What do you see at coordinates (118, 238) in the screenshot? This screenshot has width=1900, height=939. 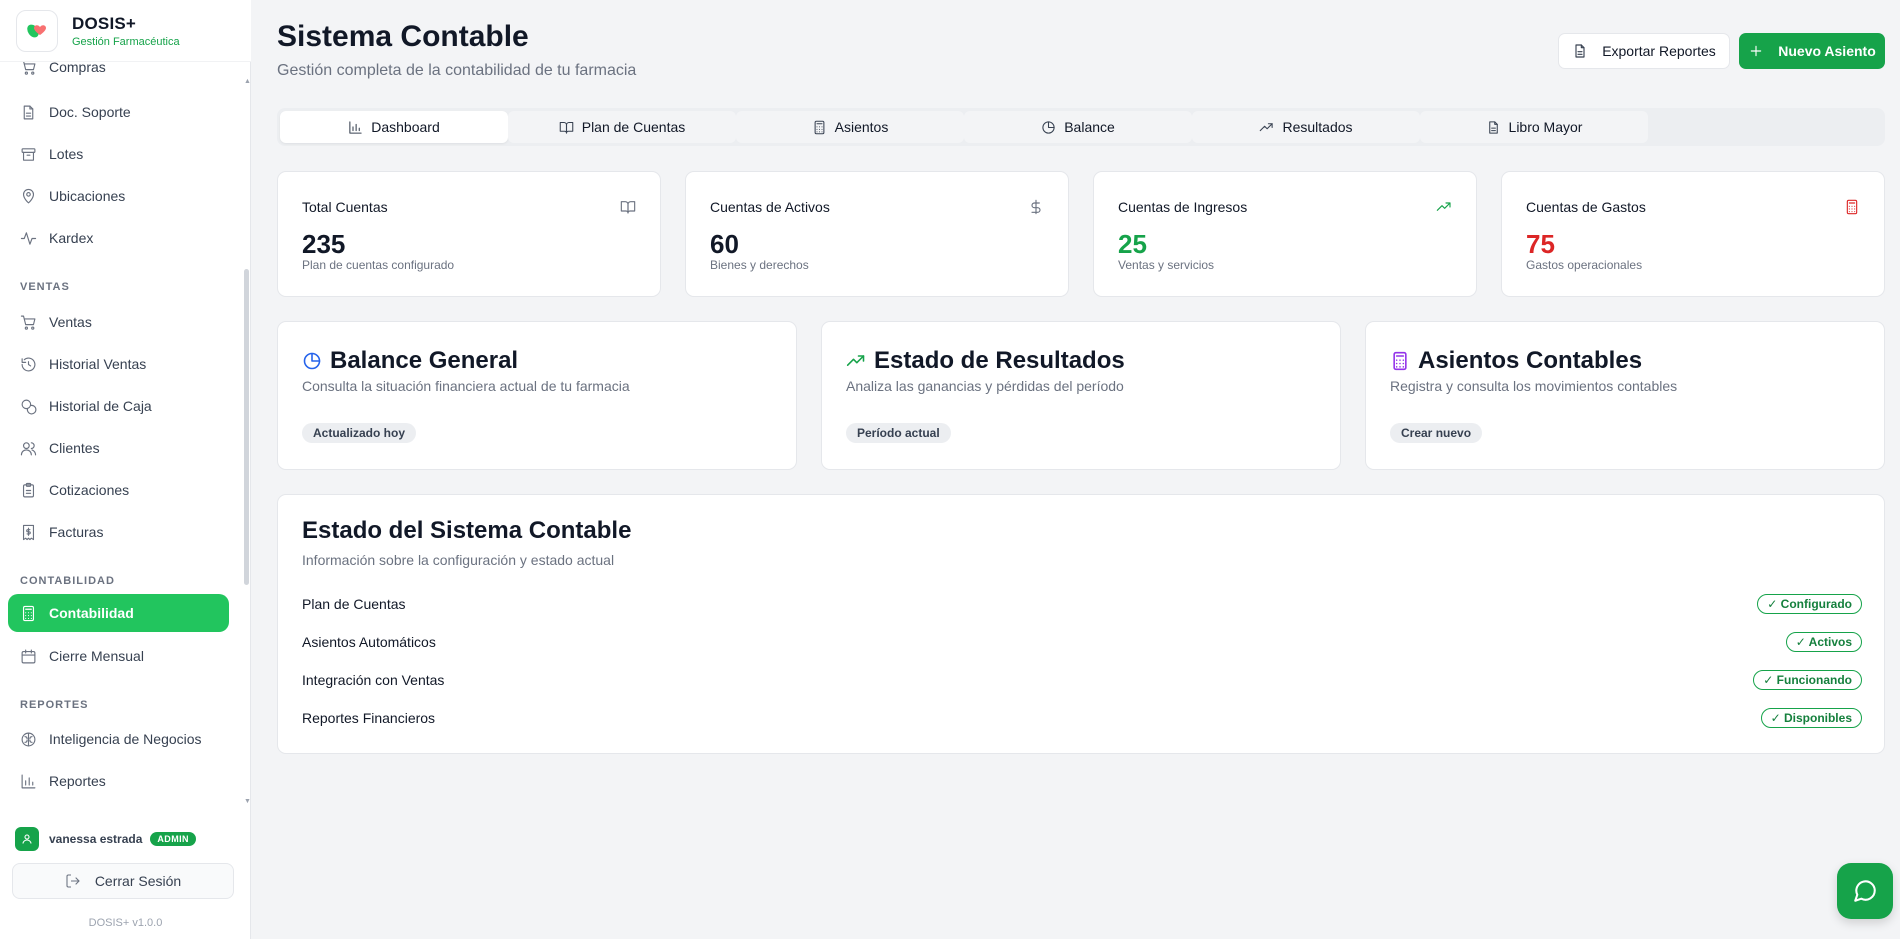 I see `sidebar-item-kardex: Kardex` at bounding box center [118, 238].